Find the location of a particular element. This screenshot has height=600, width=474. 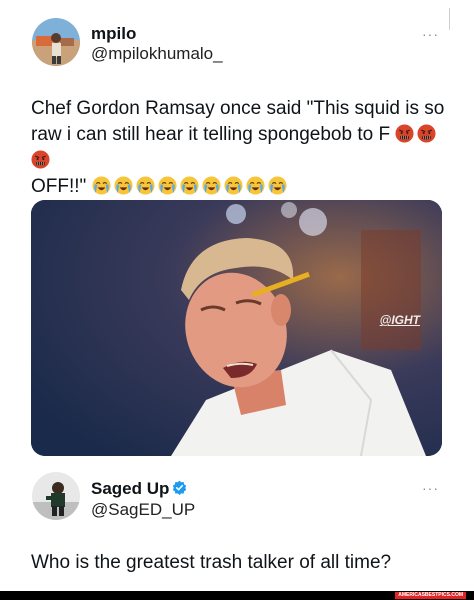

site-watermark: AMERICASBESTPICS.COM is located at coordinates (430, 595).